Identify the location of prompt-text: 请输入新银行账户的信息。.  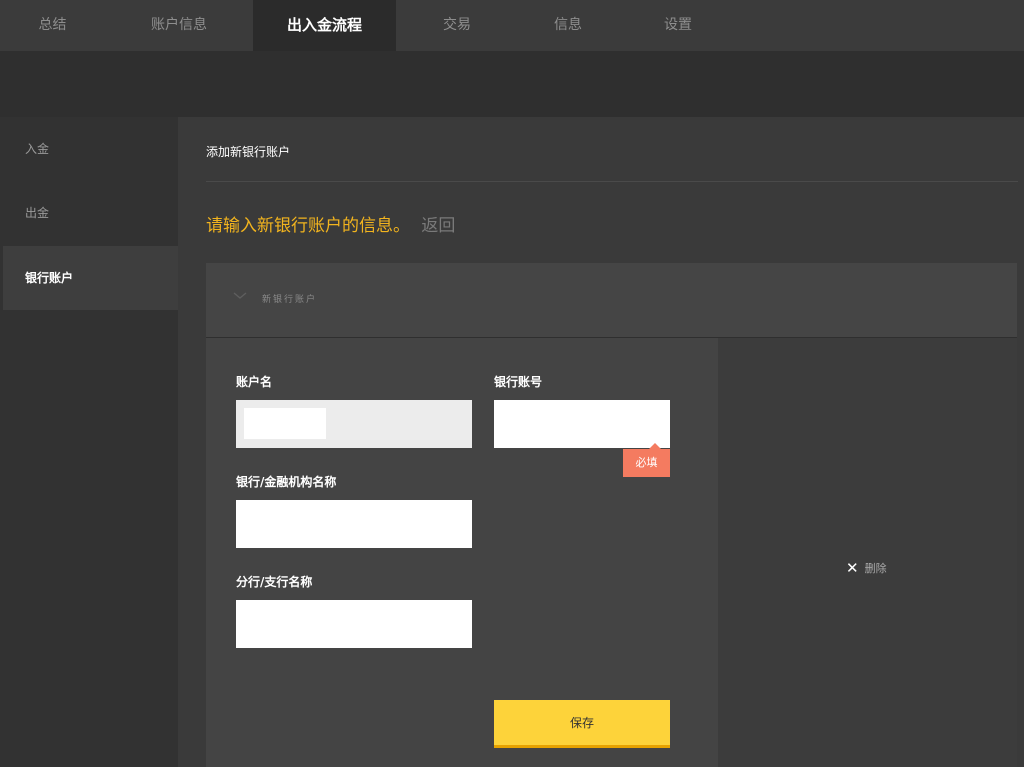
(308, 226).